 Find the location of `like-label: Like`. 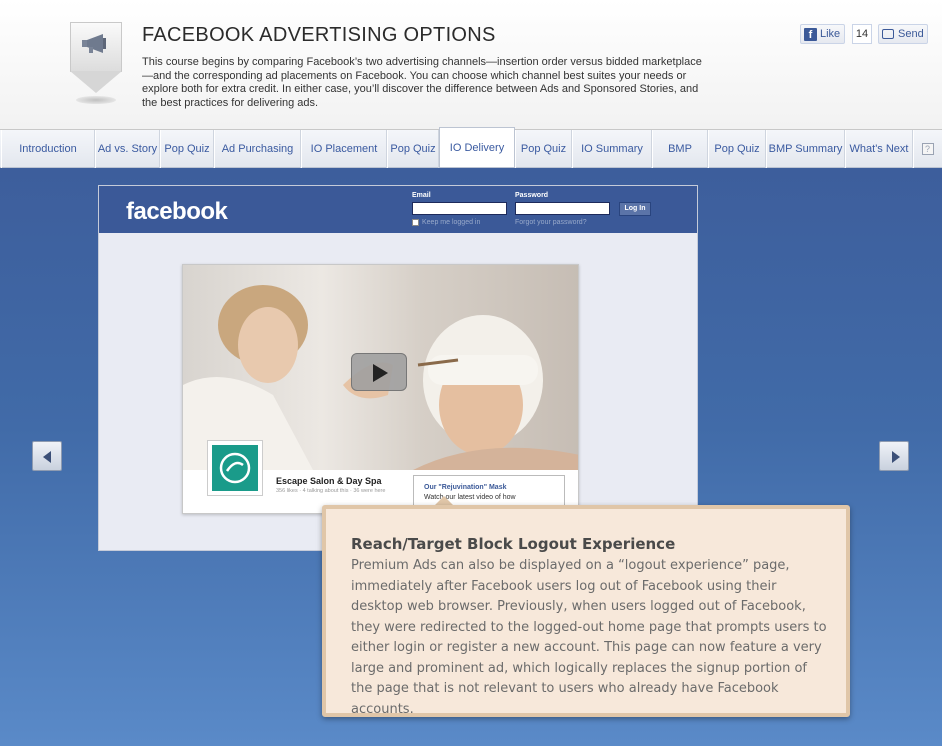

like-label: Like is located at coordinates (830, 34).